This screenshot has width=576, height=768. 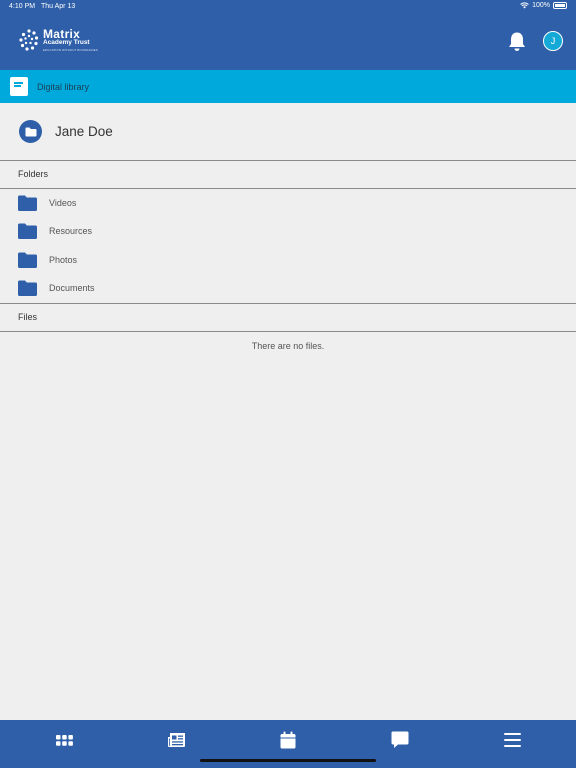 I want to click on tab-home, so click(x=64, y=740).